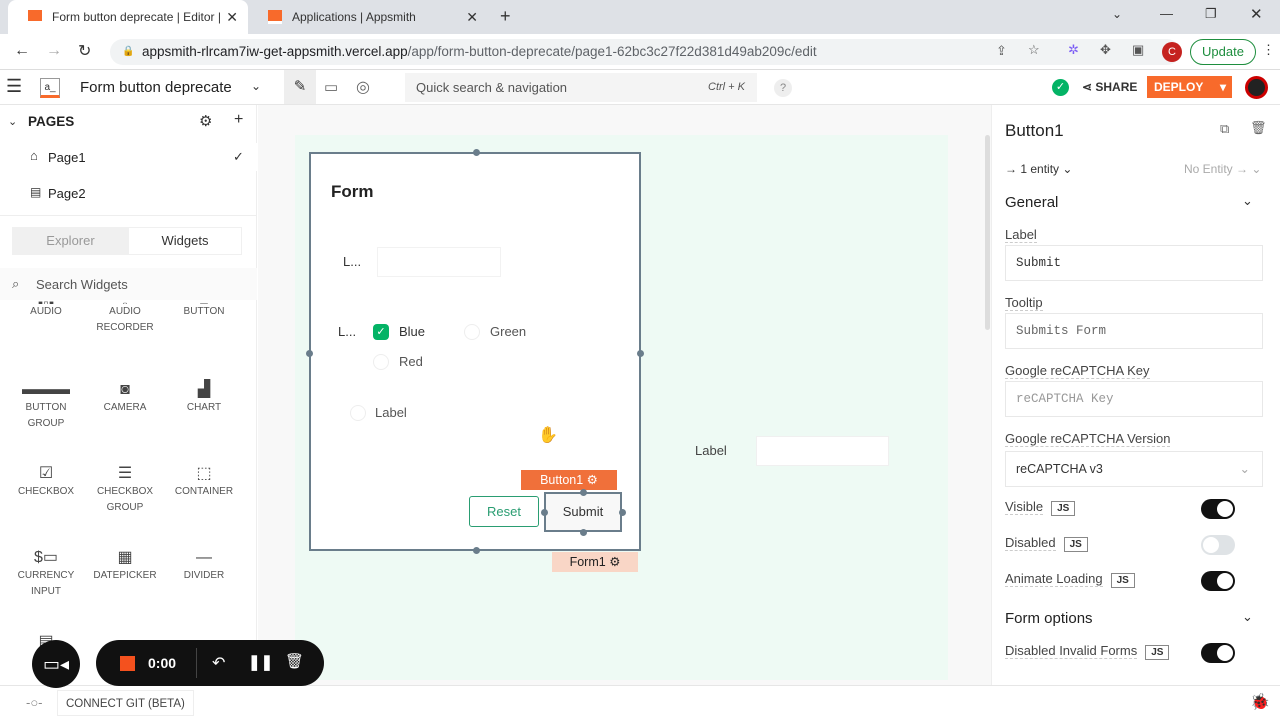 Image resolution: width=1280 pixels, height=720 pixels. What do you see at coordinates (128, 157) in the screenshot?
I see `page-item-page1: ⌂ Page1 ✓` at bounding box center [128, 157].